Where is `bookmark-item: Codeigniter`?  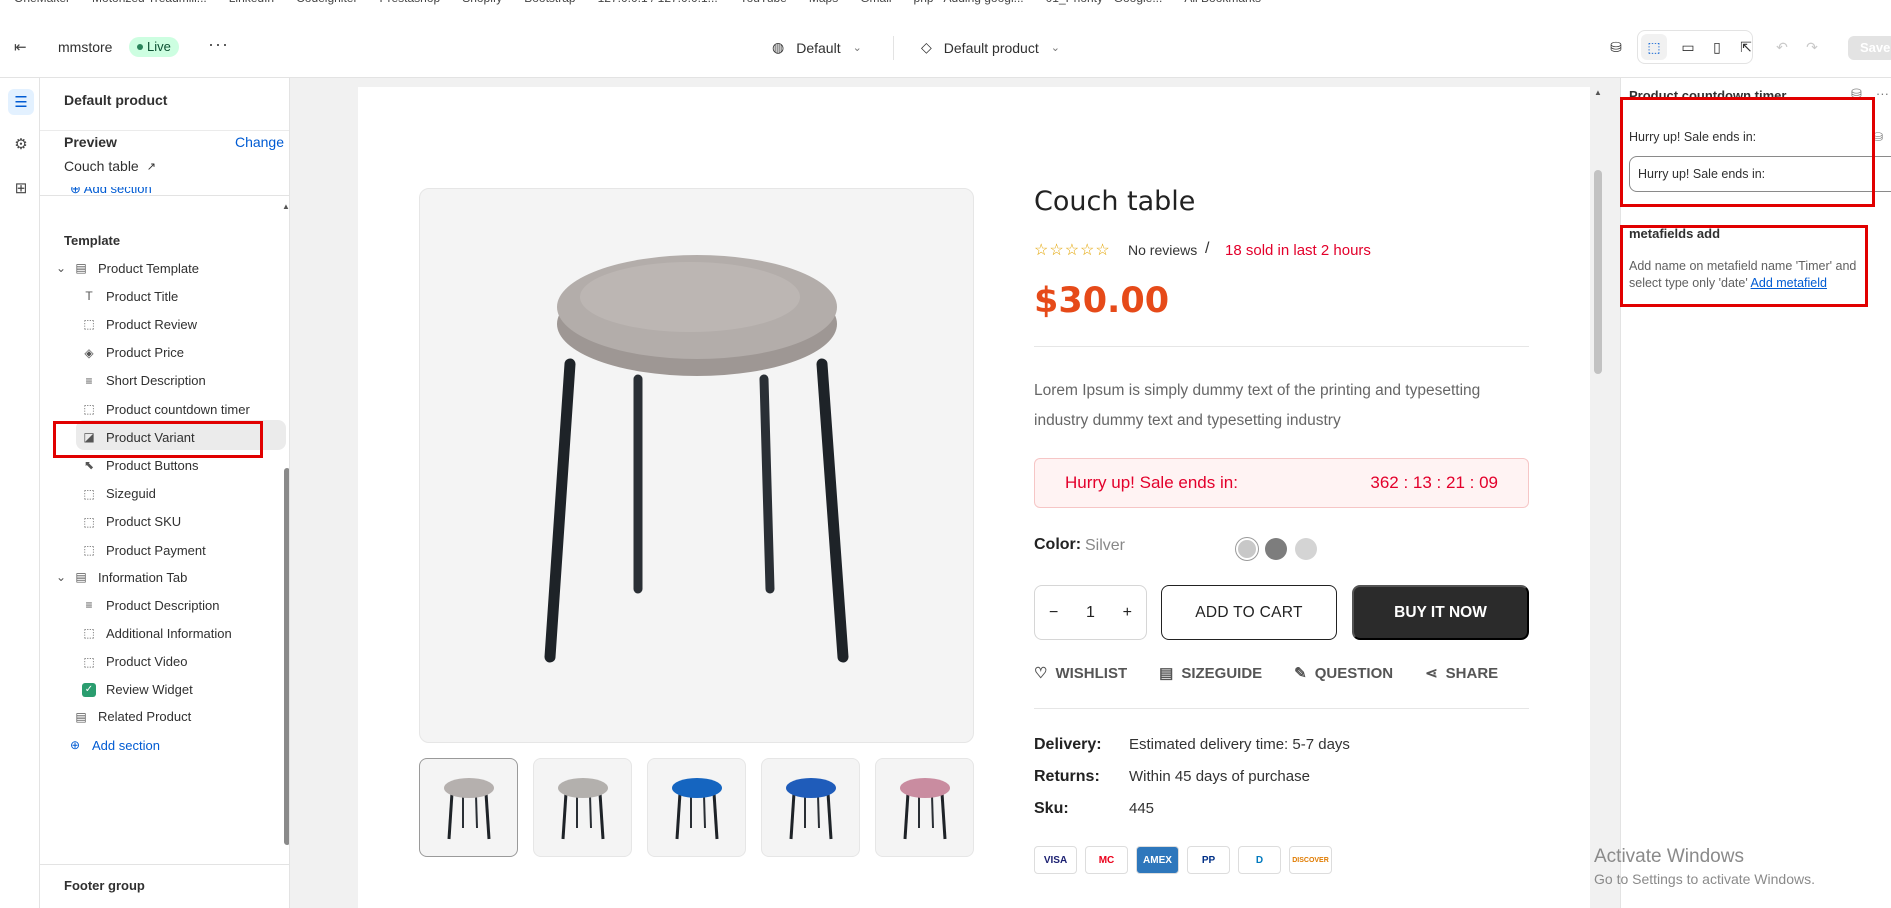
bookmark-item: Codeigniter is located at coordinates (326, 2).